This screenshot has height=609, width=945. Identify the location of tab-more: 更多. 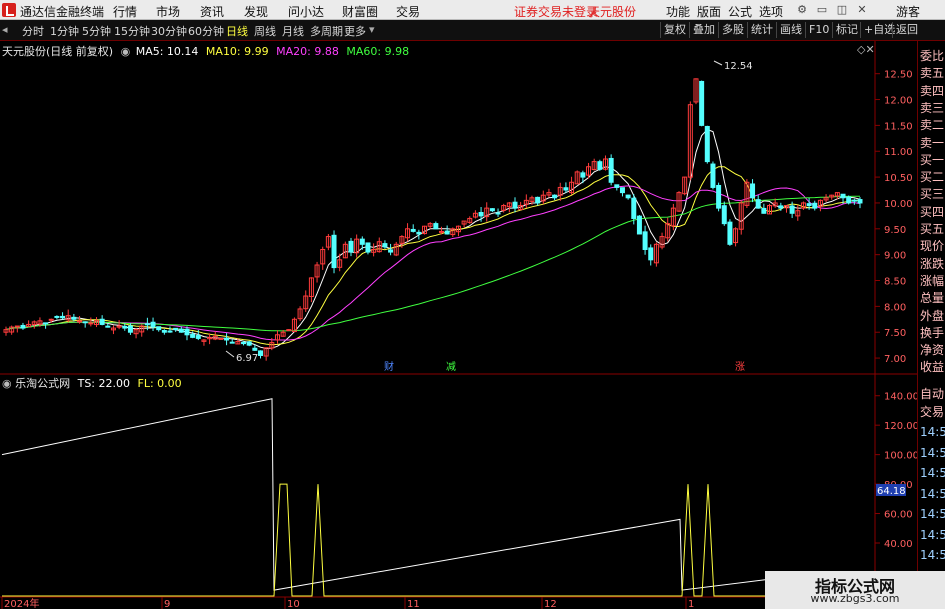
(355, 31).